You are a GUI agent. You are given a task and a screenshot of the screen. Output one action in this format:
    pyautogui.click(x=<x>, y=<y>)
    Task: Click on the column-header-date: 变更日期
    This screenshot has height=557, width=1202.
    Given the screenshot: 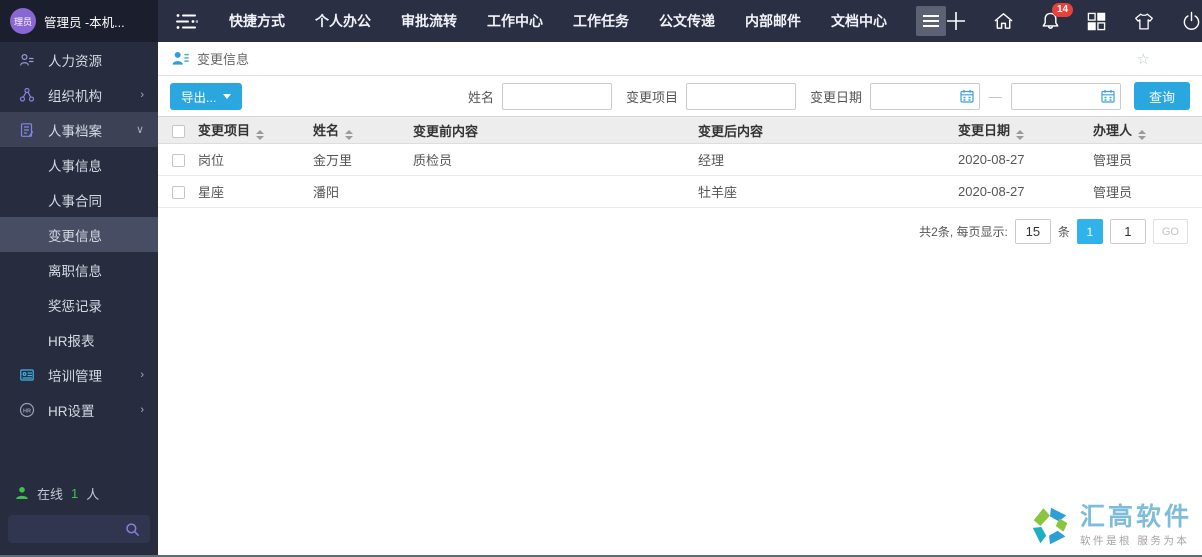 What is the action you would take?
    pyautogui.click(x=1025, y=130)
    